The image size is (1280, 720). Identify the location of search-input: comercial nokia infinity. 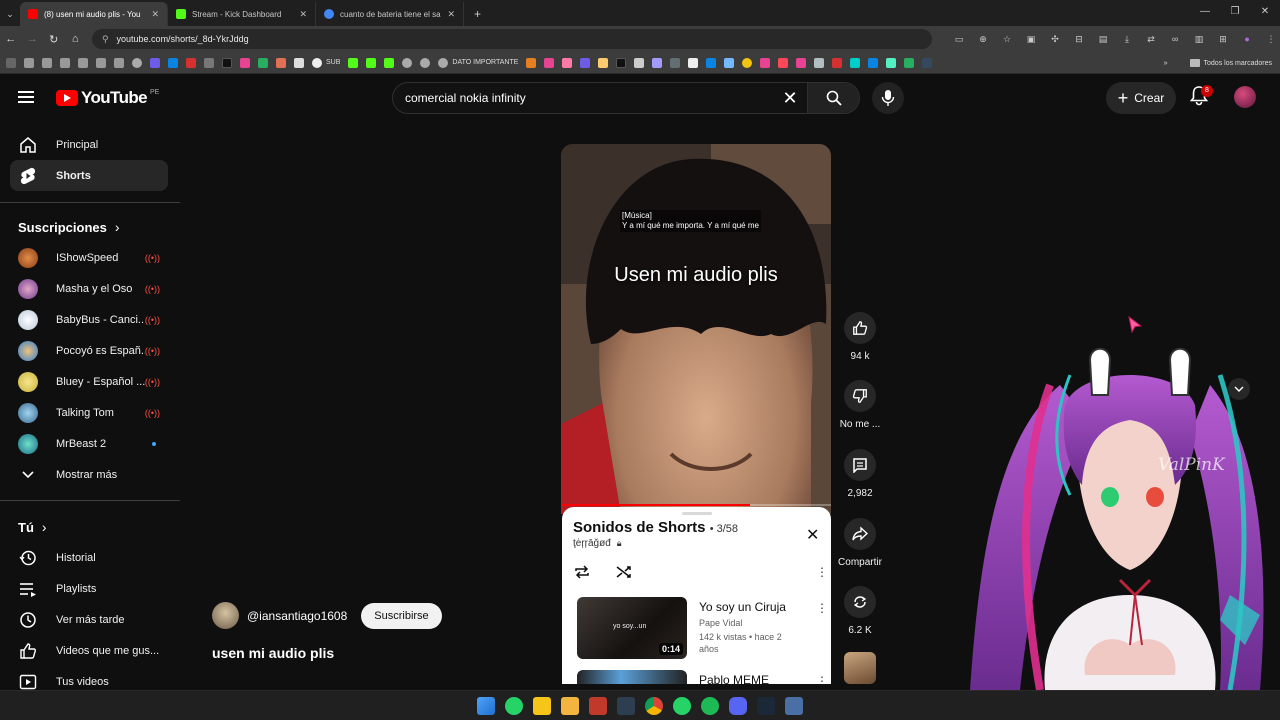
(583, 98).